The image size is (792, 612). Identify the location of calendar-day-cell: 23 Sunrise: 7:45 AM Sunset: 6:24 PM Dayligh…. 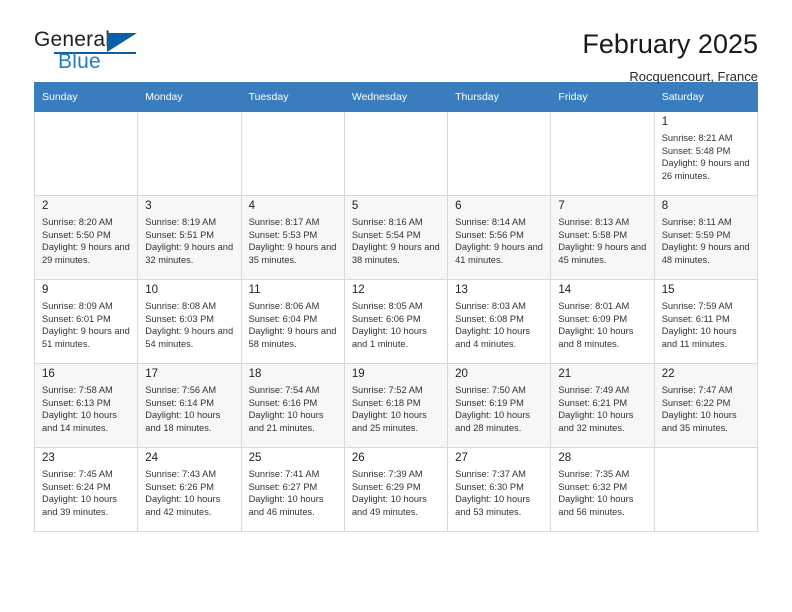
(86, 489).